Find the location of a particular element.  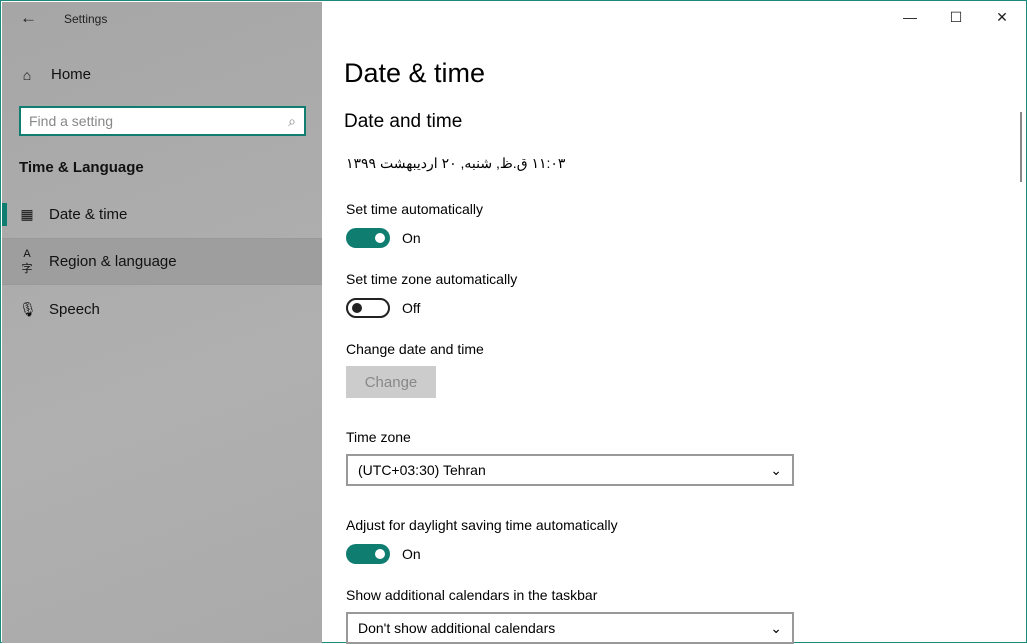

maximize-icon: ☐ is located at coordinates (956, 17).